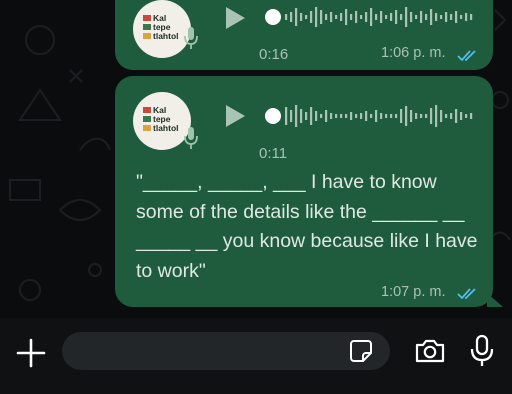  Describe the element at coordinates (430, 351) in the screenshot. I see `camera-icon` at that location.